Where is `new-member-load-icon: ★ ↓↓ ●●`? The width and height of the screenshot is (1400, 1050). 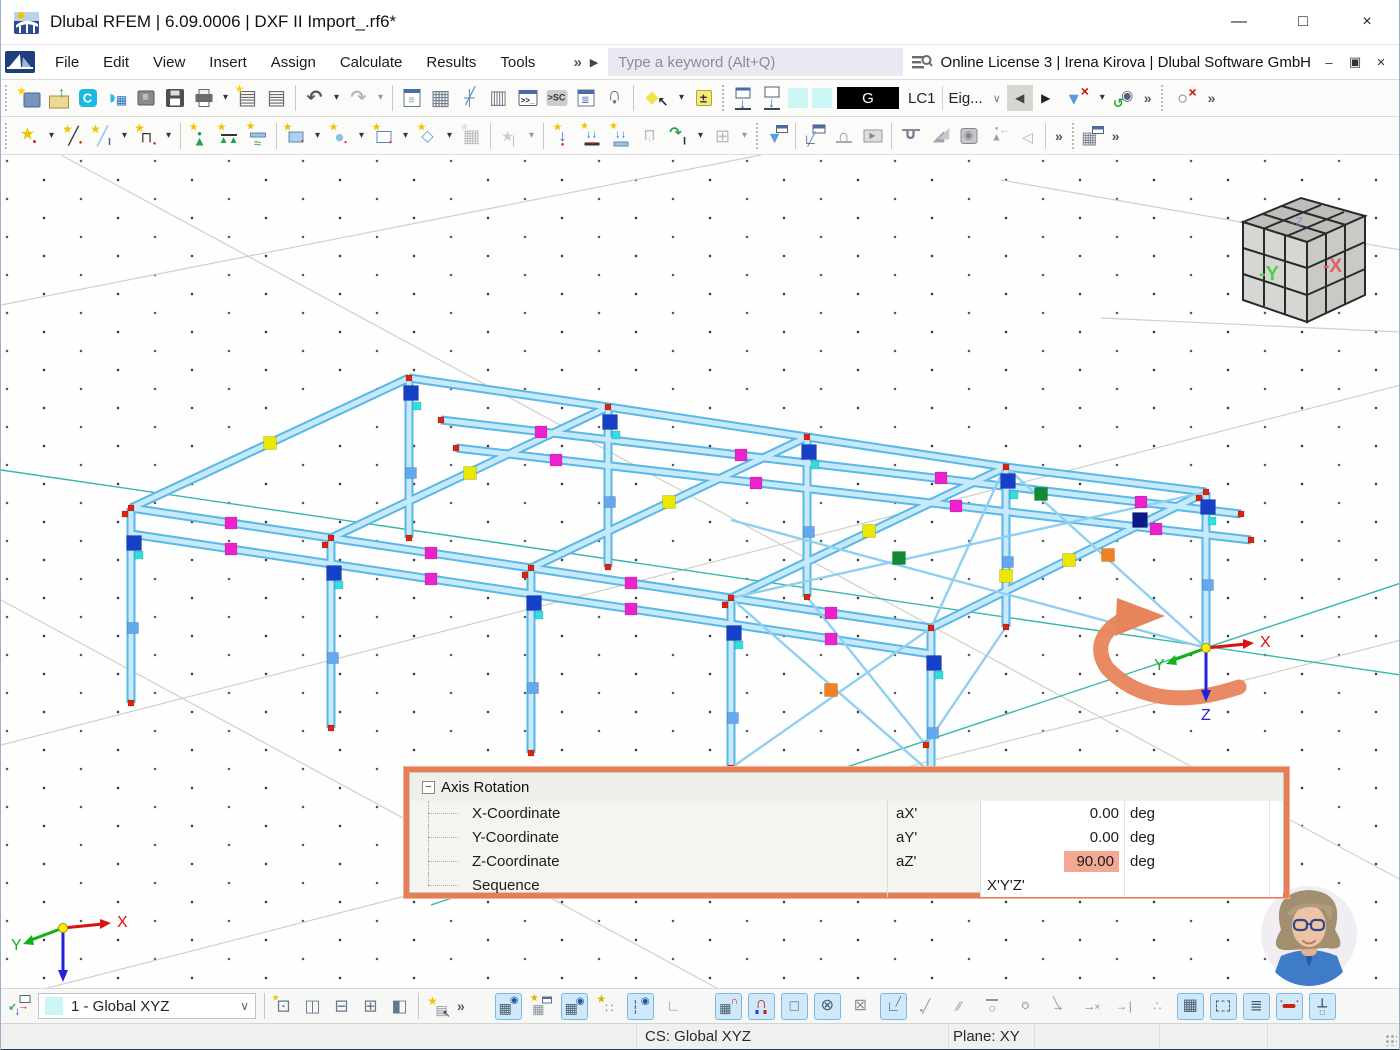 new-member-load-icon: ★ ↓↓ ●● is located at coordinates (591, 135).